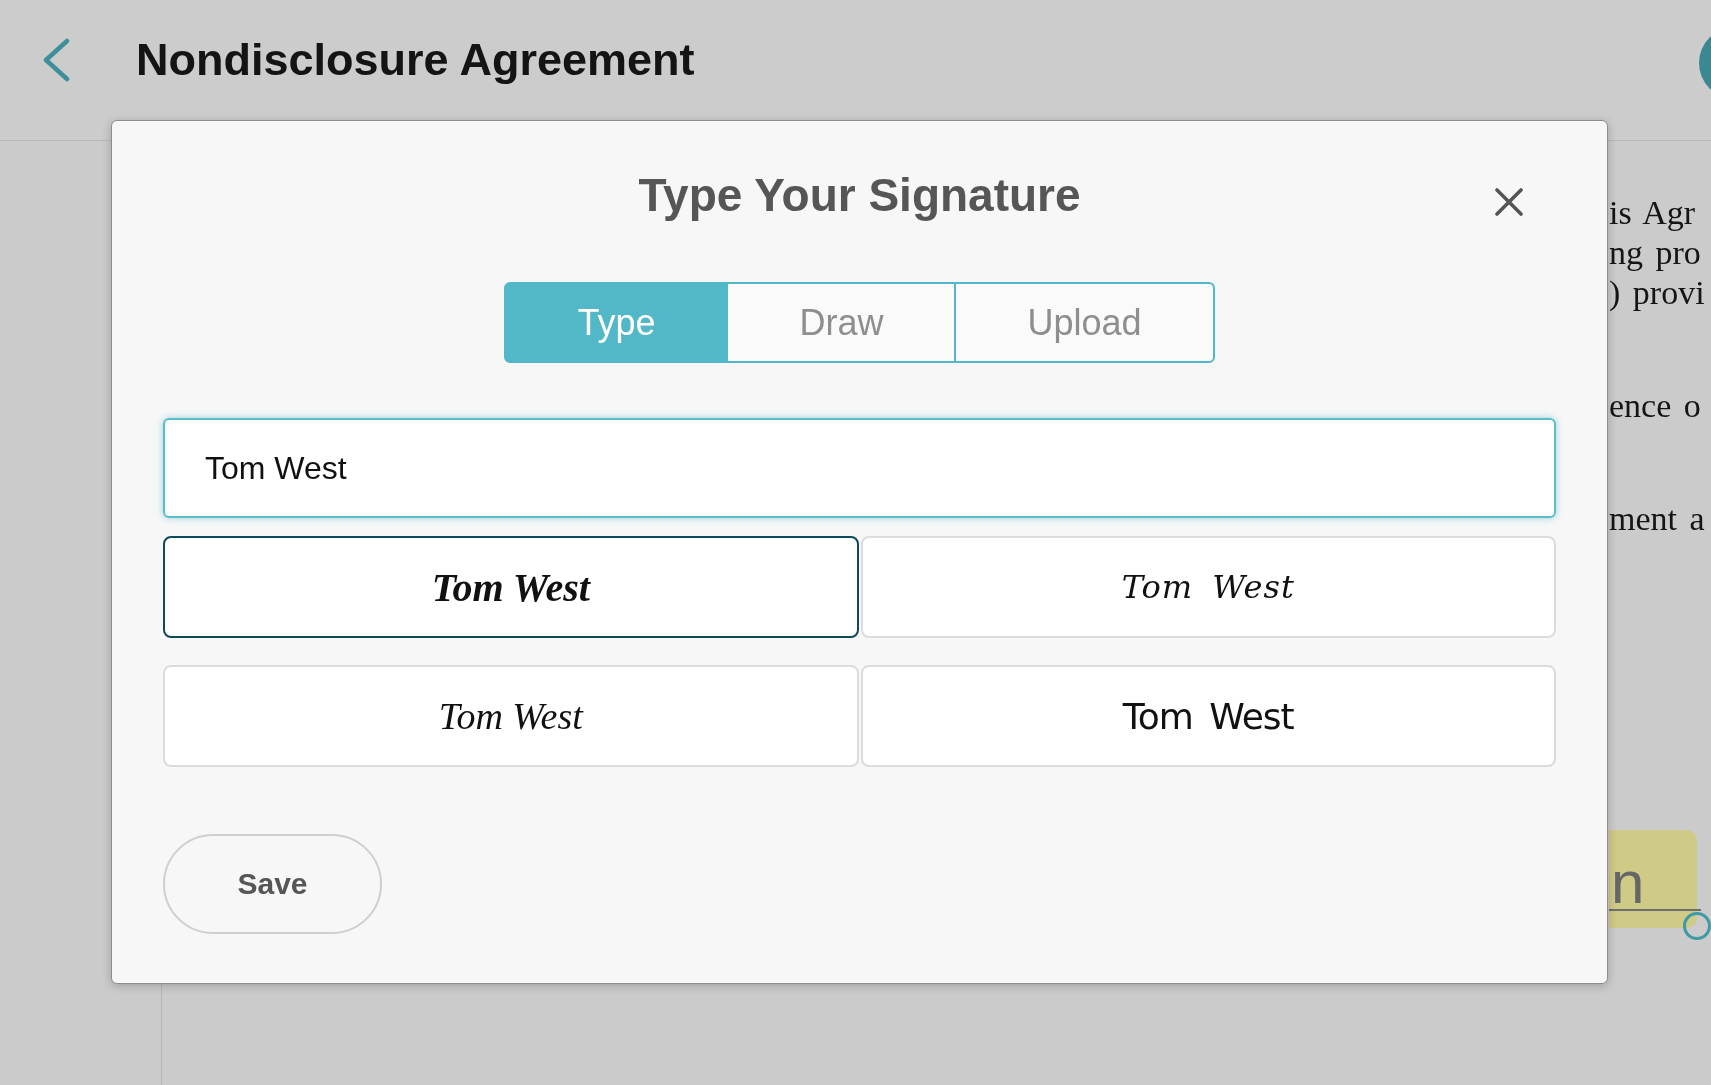  What do you see at coordinates (1657, 293) in the screenshot?
I see `document-text: ) provi` at bounding box center [1657, 293].